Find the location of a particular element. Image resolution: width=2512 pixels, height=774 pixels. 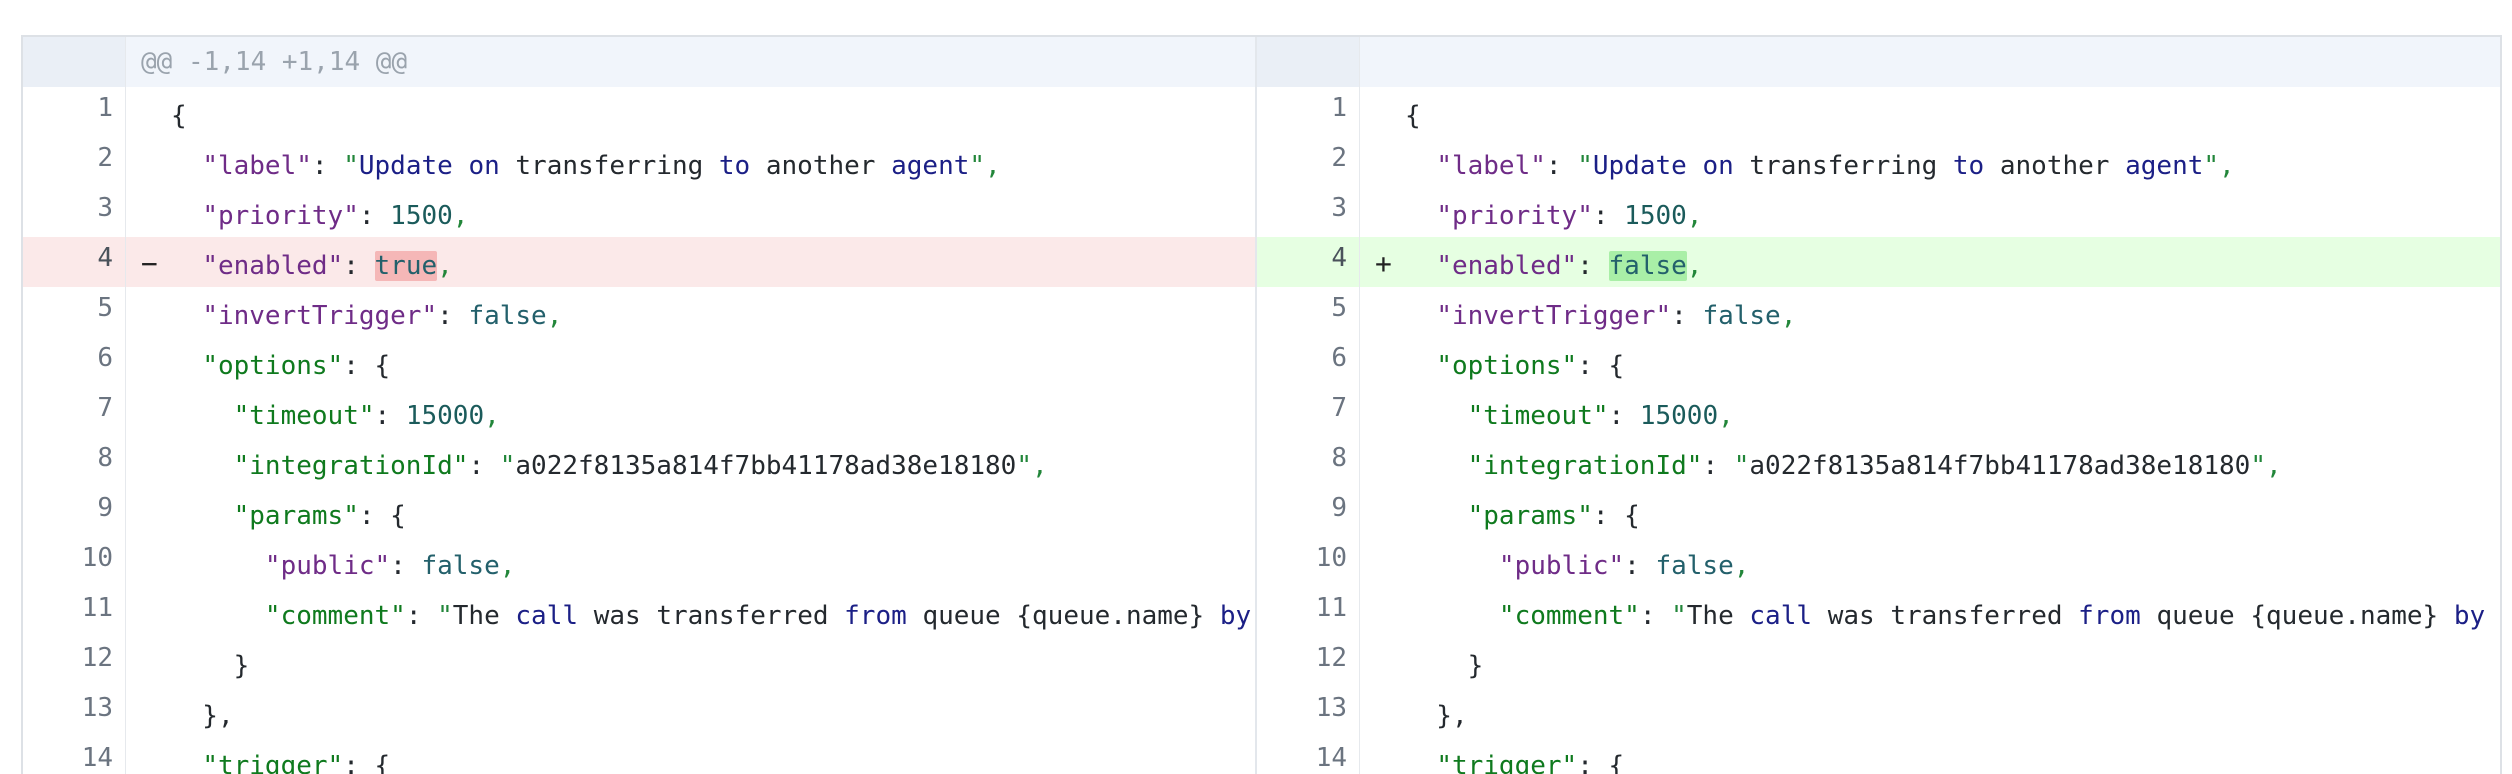

hunk-gutter-right is located at coordinates (1308, 62).